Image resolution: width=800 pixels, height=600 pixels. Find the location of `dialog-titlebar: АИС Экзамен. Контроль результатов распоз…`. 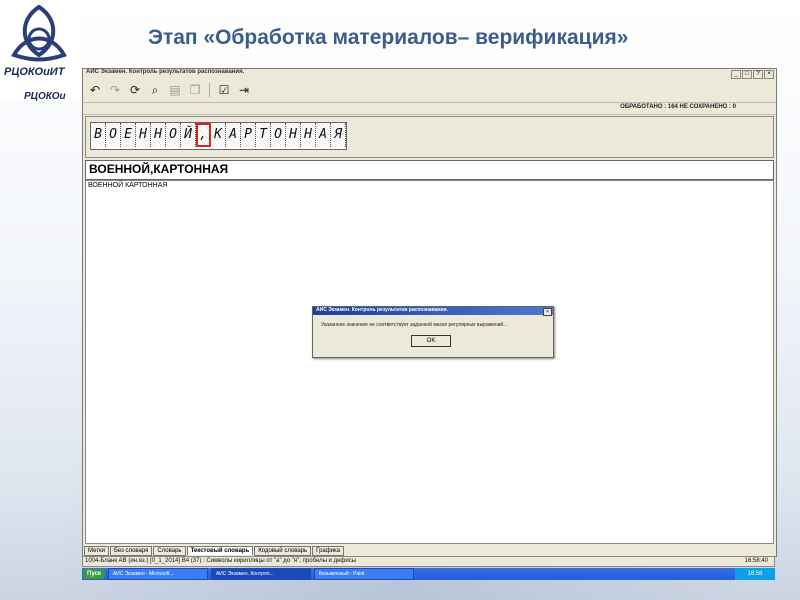

dialog-titlebar: АИС Экзамен. Контроль результатов распоз… is located at coordinates (433, 311).